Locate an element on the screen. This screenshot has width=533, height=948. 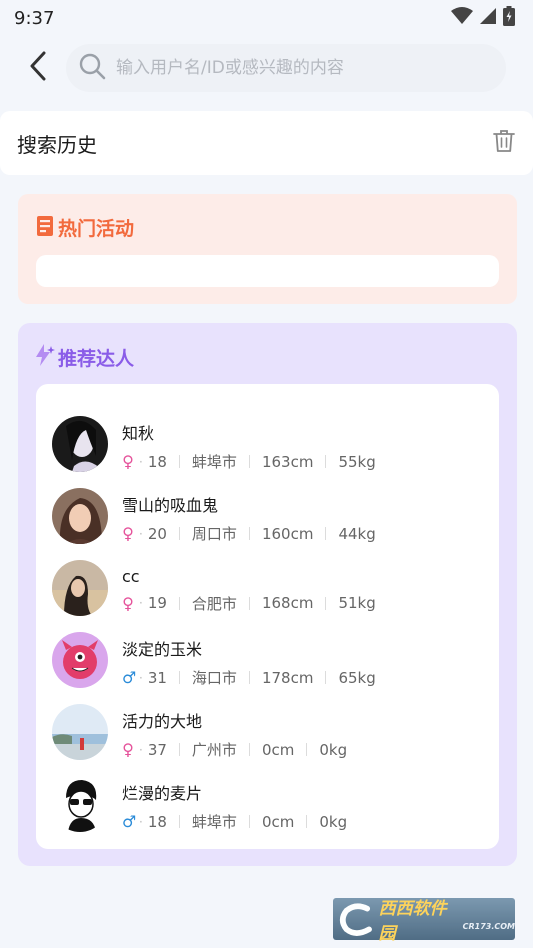
user-city: 海口市 is located at coordinates (214, 678).